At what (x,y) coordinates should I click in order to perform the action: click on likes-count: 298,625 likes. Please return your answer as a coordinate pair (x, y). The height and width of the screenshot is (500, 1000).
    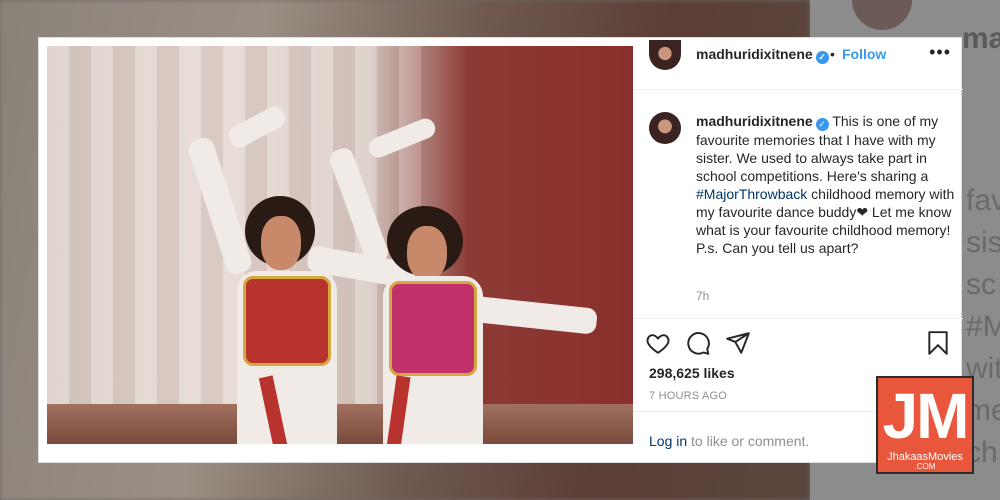
    Looking at the image, I should click on (692, 373).